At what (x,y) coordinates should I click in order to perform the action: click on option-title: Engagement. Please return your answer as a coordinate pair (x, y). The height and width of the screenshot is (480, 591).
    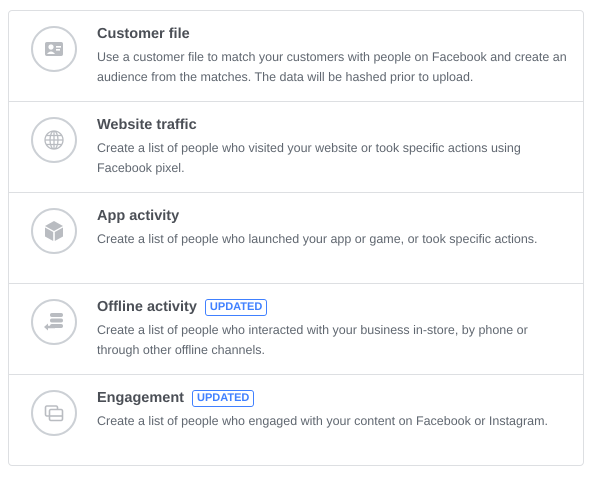
    Looking at the image, I should click on (140, 398).